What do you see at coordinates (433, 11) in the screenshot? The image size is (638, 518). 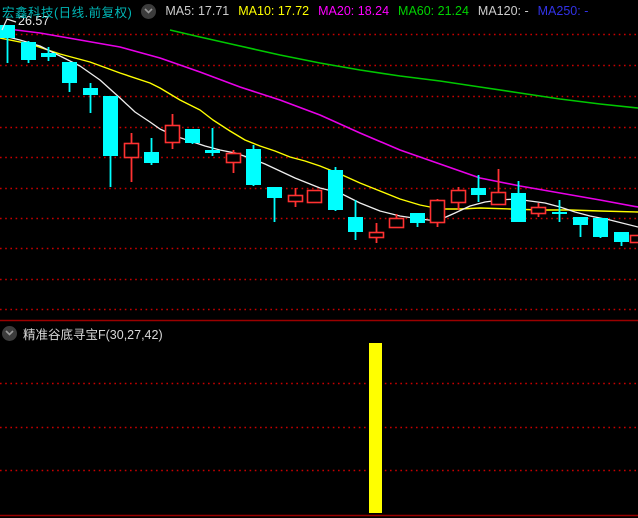 I see `ma60-legend: MA60: 21.24` at bounding box center [433, 11].